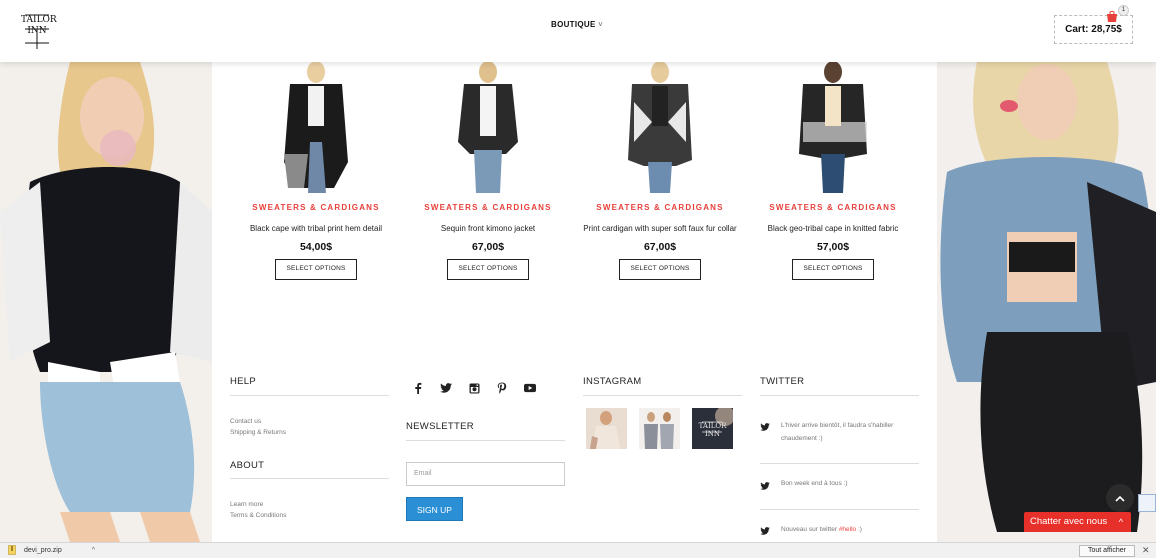 This screenshot has height=558, width=1156. What do you see at coordinates (833, 247) in the screenshot?
I see `product-price: 57,00$` at bounding box center [833, 247].